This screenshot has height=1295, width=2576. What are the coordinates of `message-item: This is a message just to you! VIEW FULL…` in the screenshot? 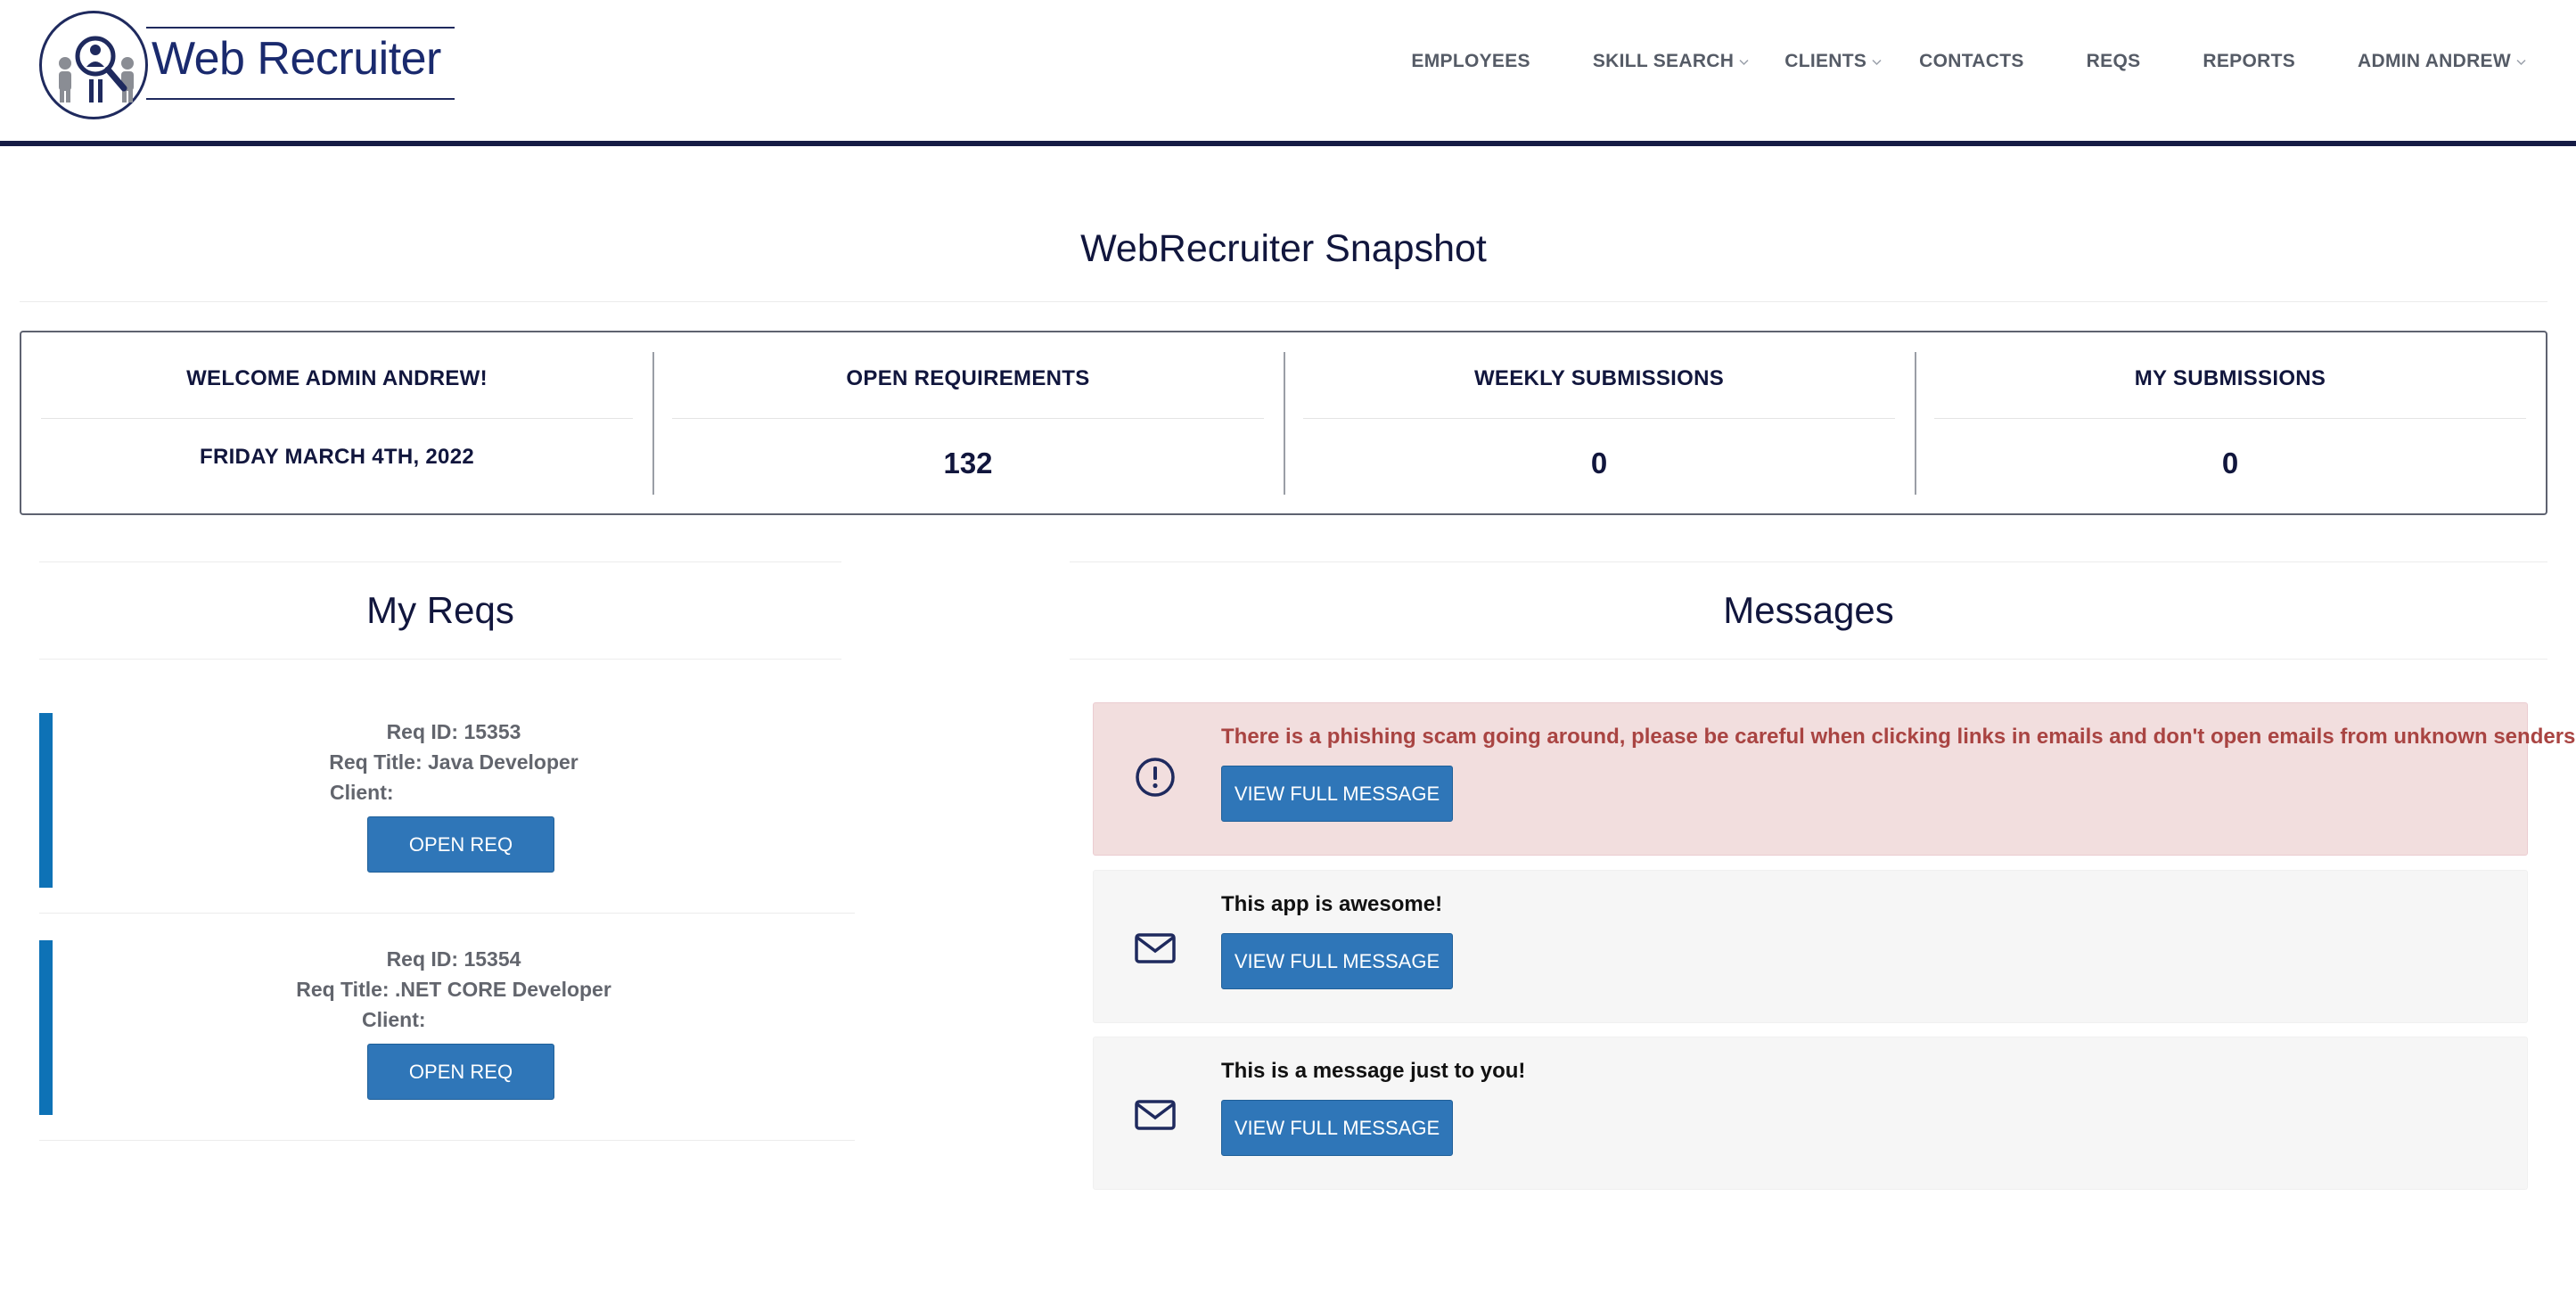 It's located at (1811, 1113).